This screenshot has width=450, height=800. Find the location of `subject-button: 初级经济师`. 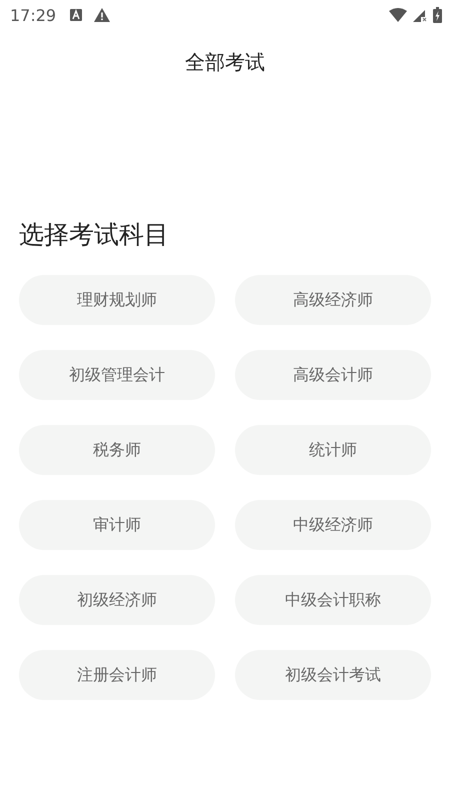

subject-button: 初级经济师 is located at coordinates (117, 600).